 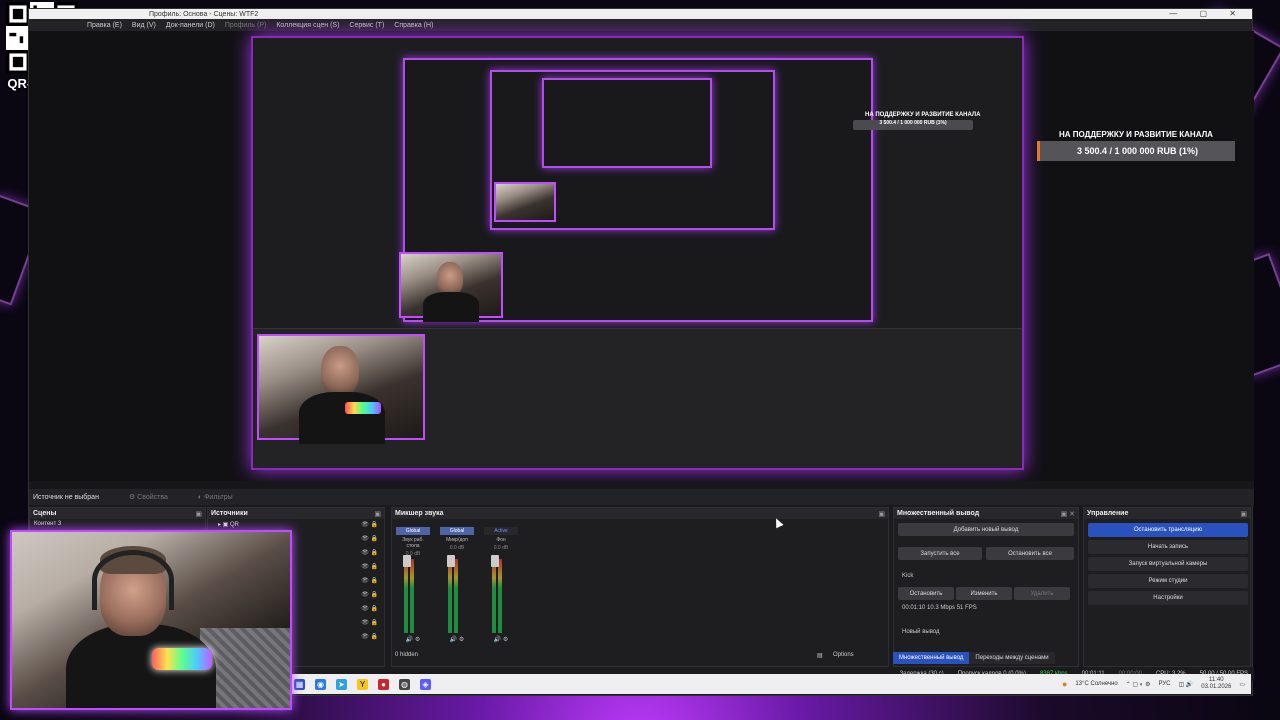 I want to click on channel-name: Фон, so click(x=501, y=540).